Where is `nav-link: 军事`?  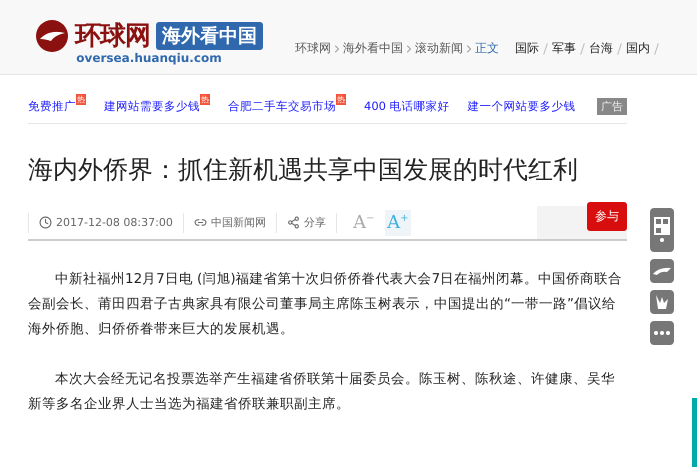
nav-link: 军事 is located at coordinates (564, 48).